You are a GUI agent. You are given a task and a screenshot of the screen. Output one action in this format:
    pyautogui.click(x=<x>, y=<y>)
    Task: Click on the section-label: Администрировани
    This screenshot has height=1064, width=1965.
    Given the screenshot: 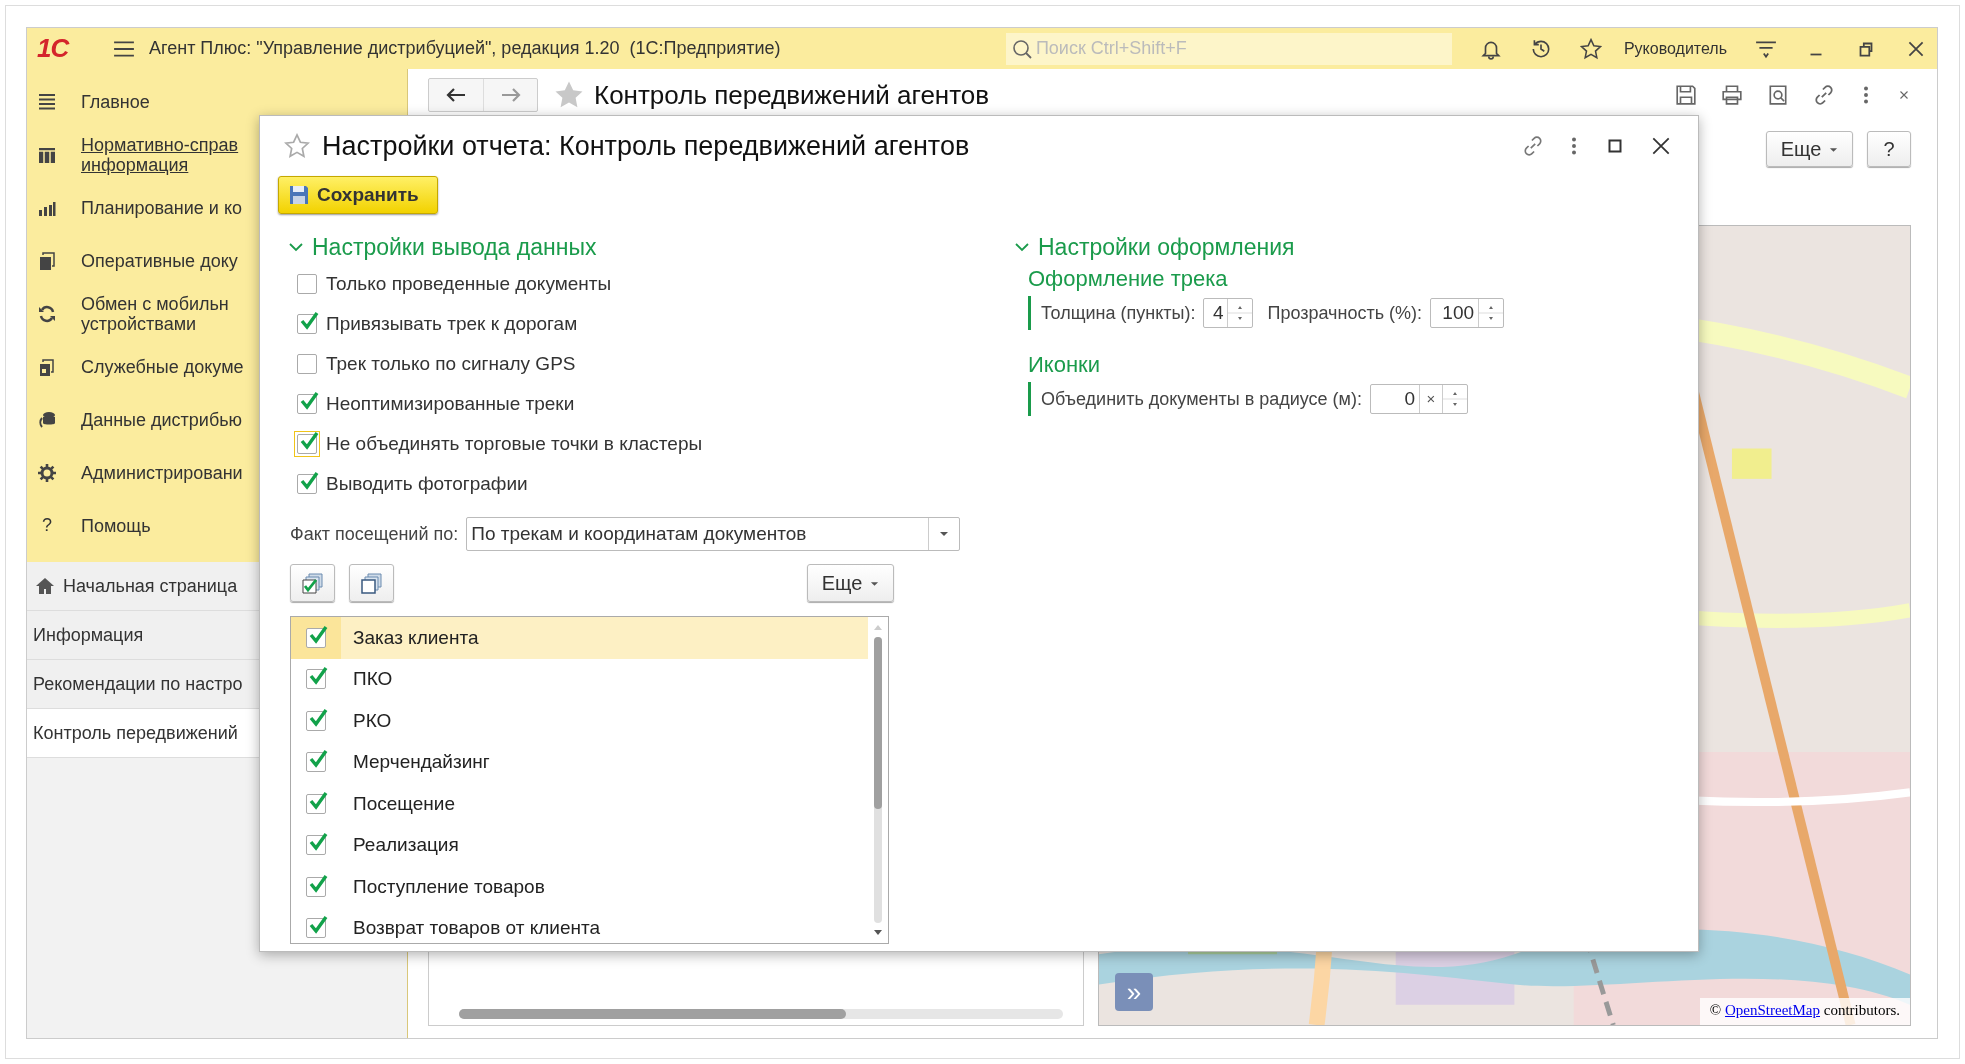 What is the action you would take?
    pyautogui.click(x=162, y=472)
    